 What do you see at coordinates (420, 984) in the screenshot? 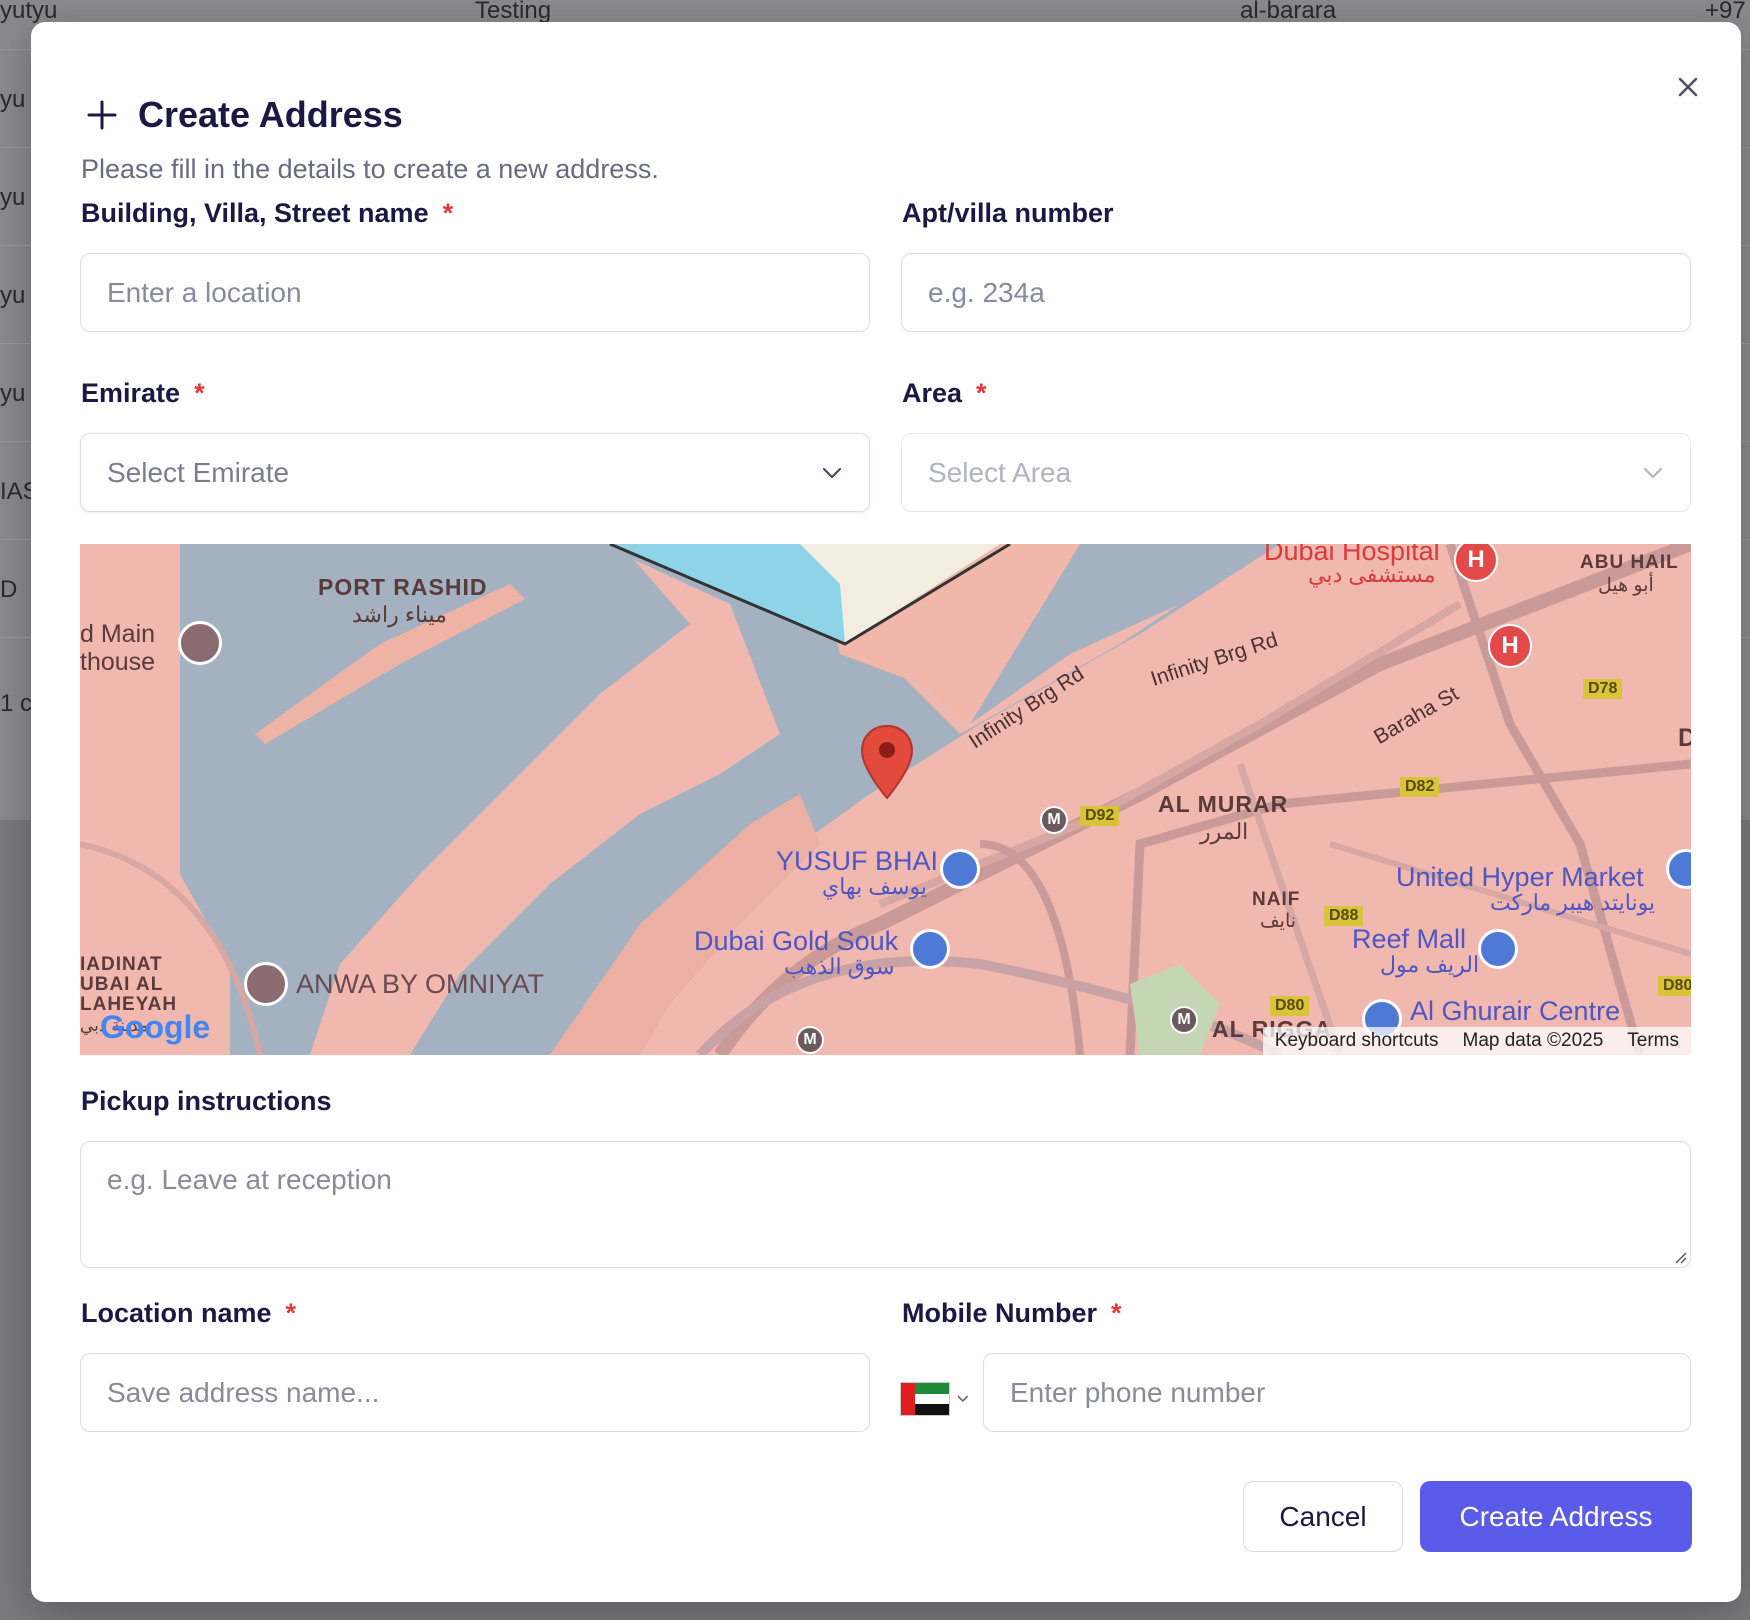
I see `map-label-anwa: ANWA BY OMNIYAT` at bounding box center [420, 984].